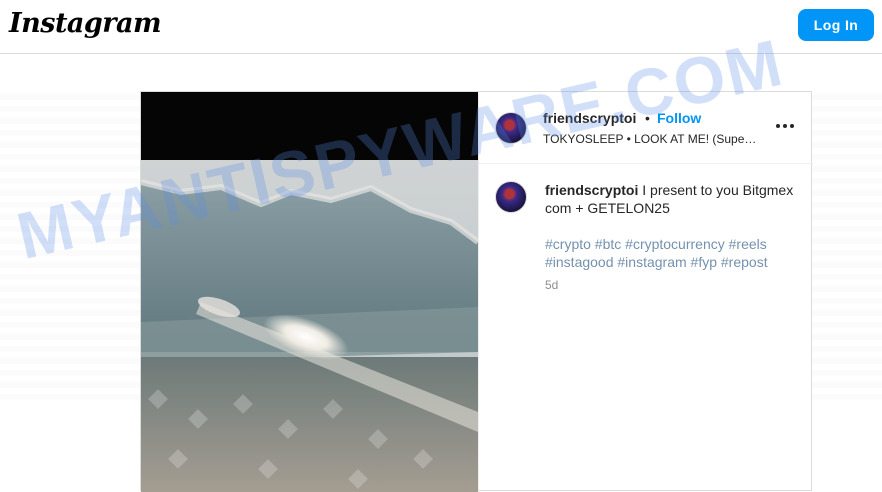 This screenshot has width=882, height=492. What do you see at coordinates (551, 285) in the screenshot?
I see `post-timestamp: 5d` at bounding box center [551, 285].